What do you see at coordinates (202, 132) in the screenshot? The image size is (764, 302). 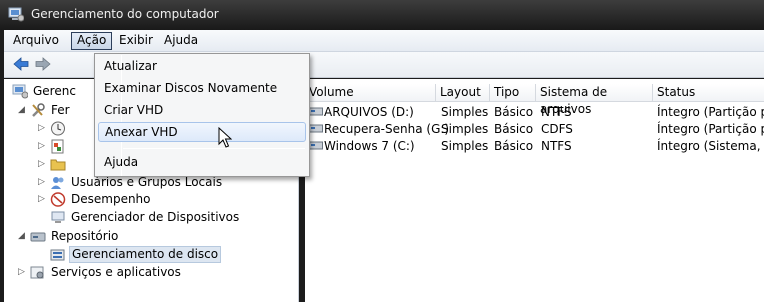 I see `menu-item-anexar-vhd: Anexar VHD` at bounding box center [202, 132].